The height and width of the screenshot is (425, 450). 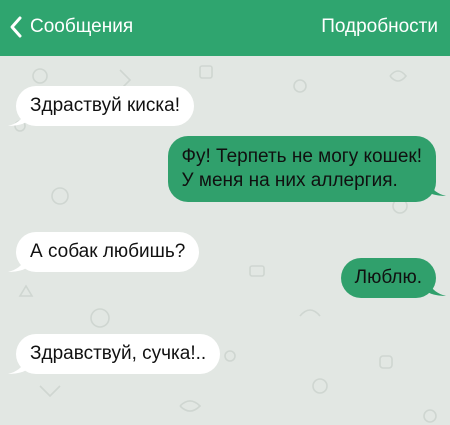 I want to click on details-button: Подробности, so click(x=379, y=27).